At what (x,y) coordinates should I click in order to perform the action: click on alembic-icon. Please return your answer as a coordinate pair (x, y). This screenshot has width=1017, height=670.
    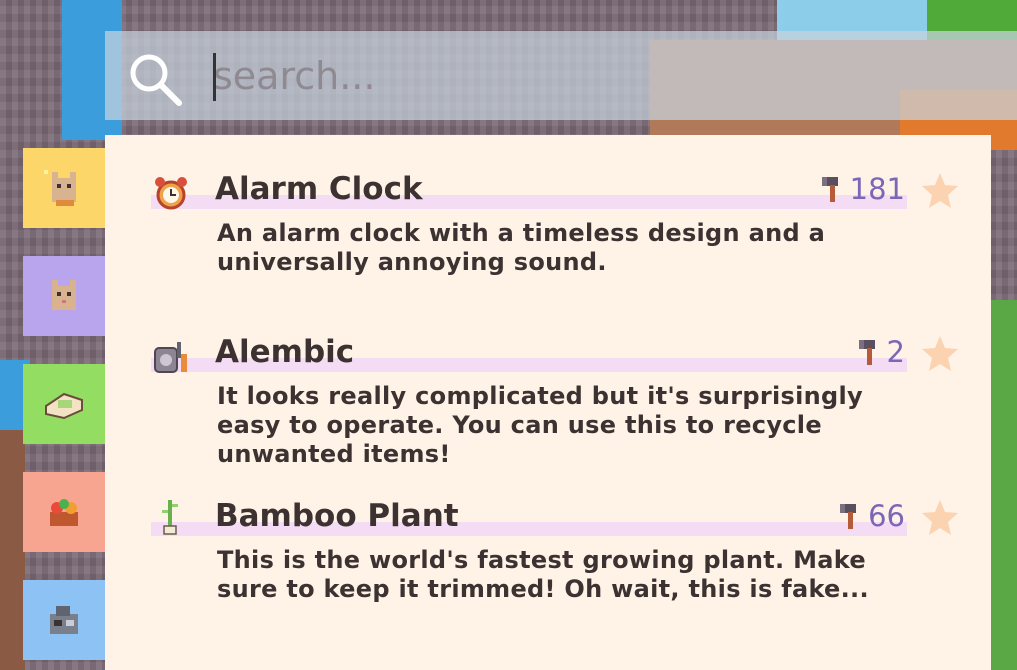
    Looking at the image, I should click on (170, 357).